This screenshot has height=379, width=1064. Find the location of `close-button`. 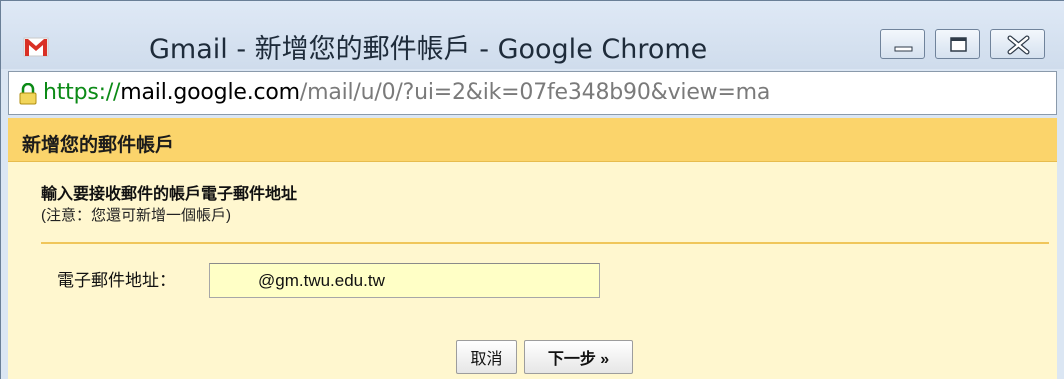

close-button is located at coordinates (1017, 44).